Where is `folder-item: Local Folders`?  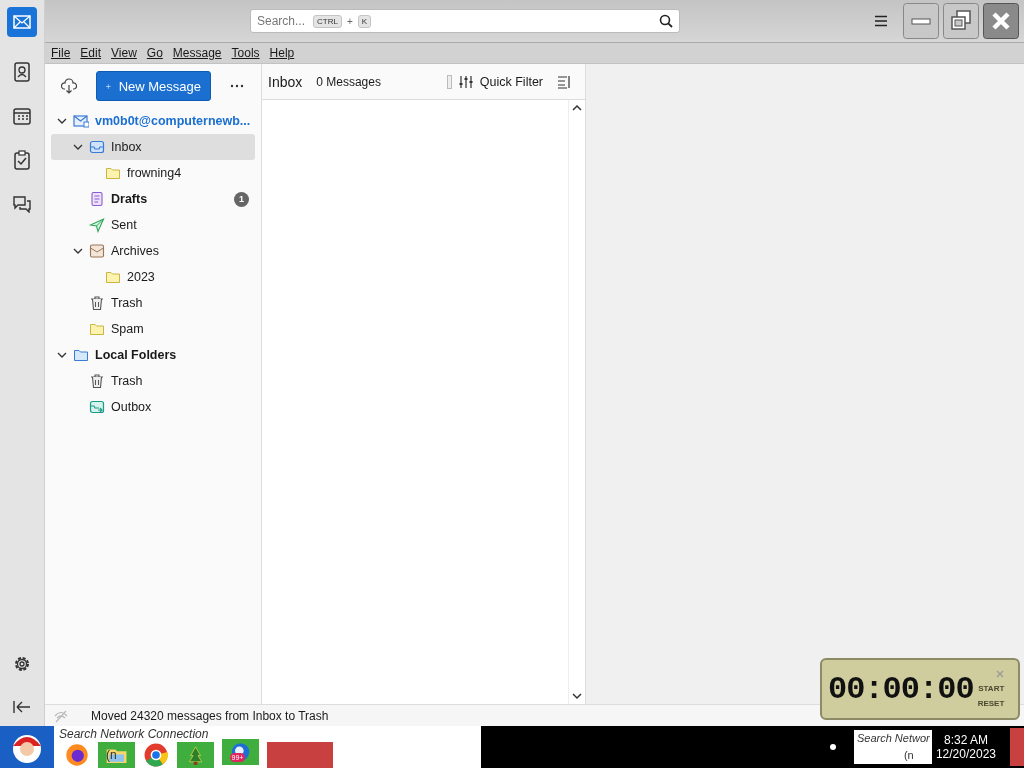 folder-item: Local Folders is located at coordinates (153, 355).